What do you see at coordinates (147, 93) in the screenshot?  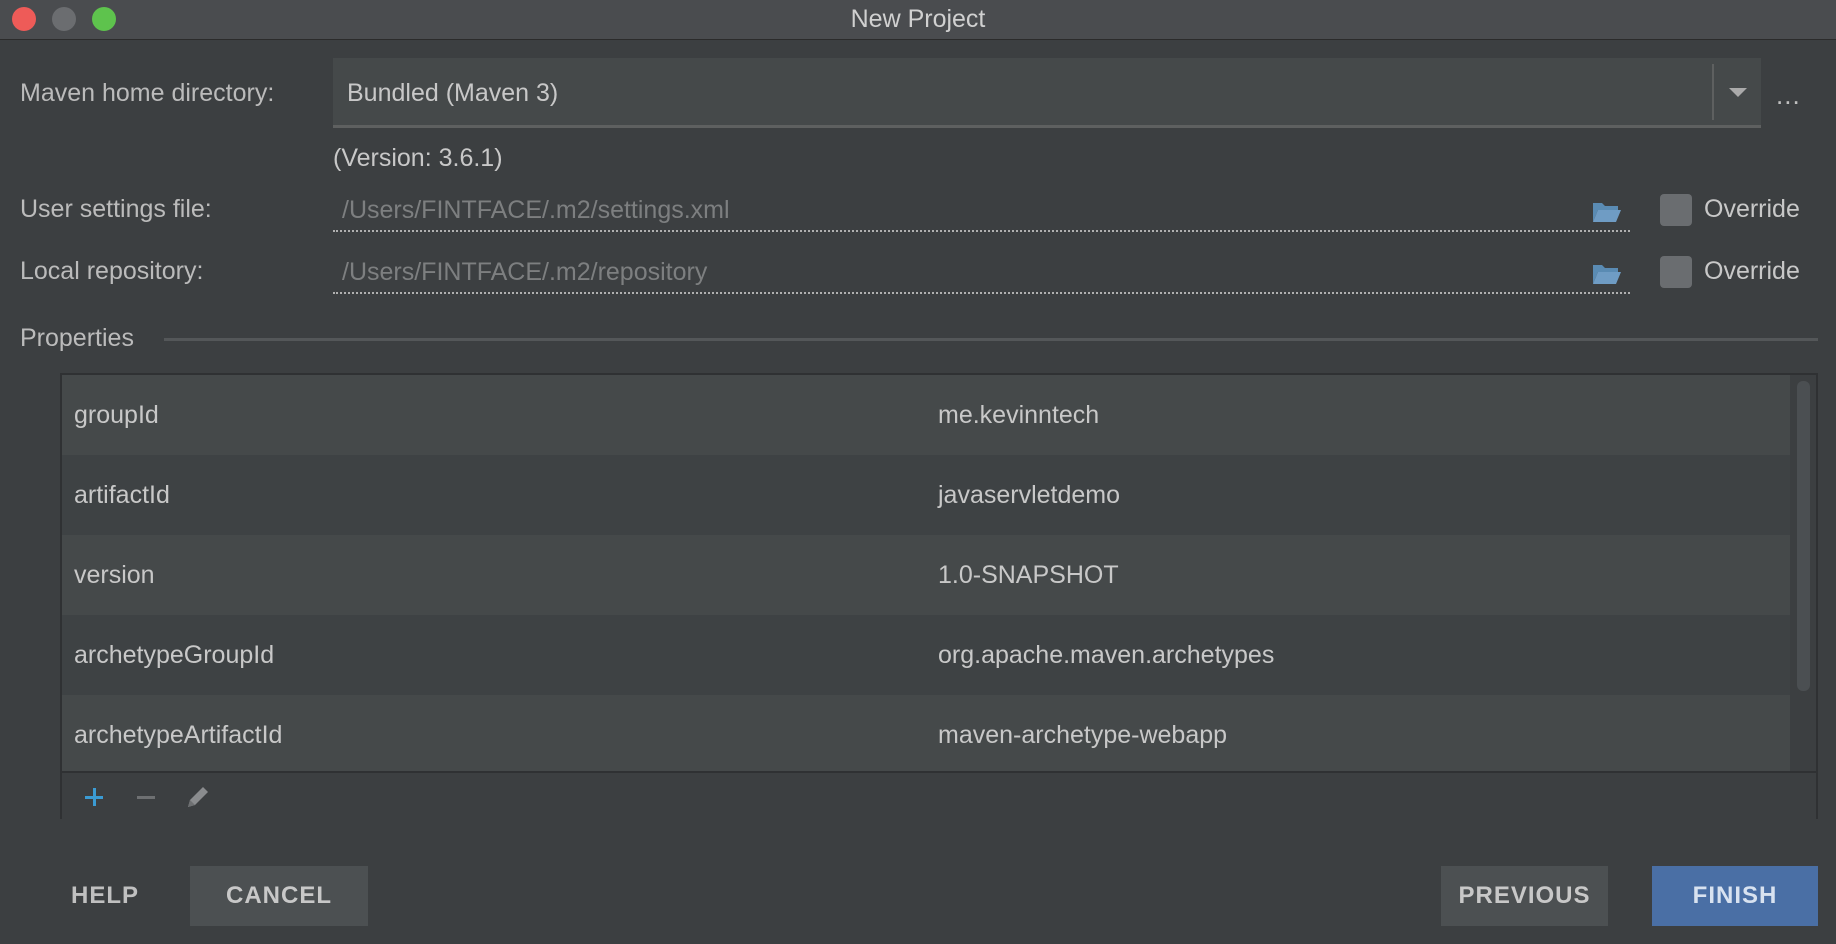 I see `maven-home-label: Maven home directory:` at bounding box center [147, 93].